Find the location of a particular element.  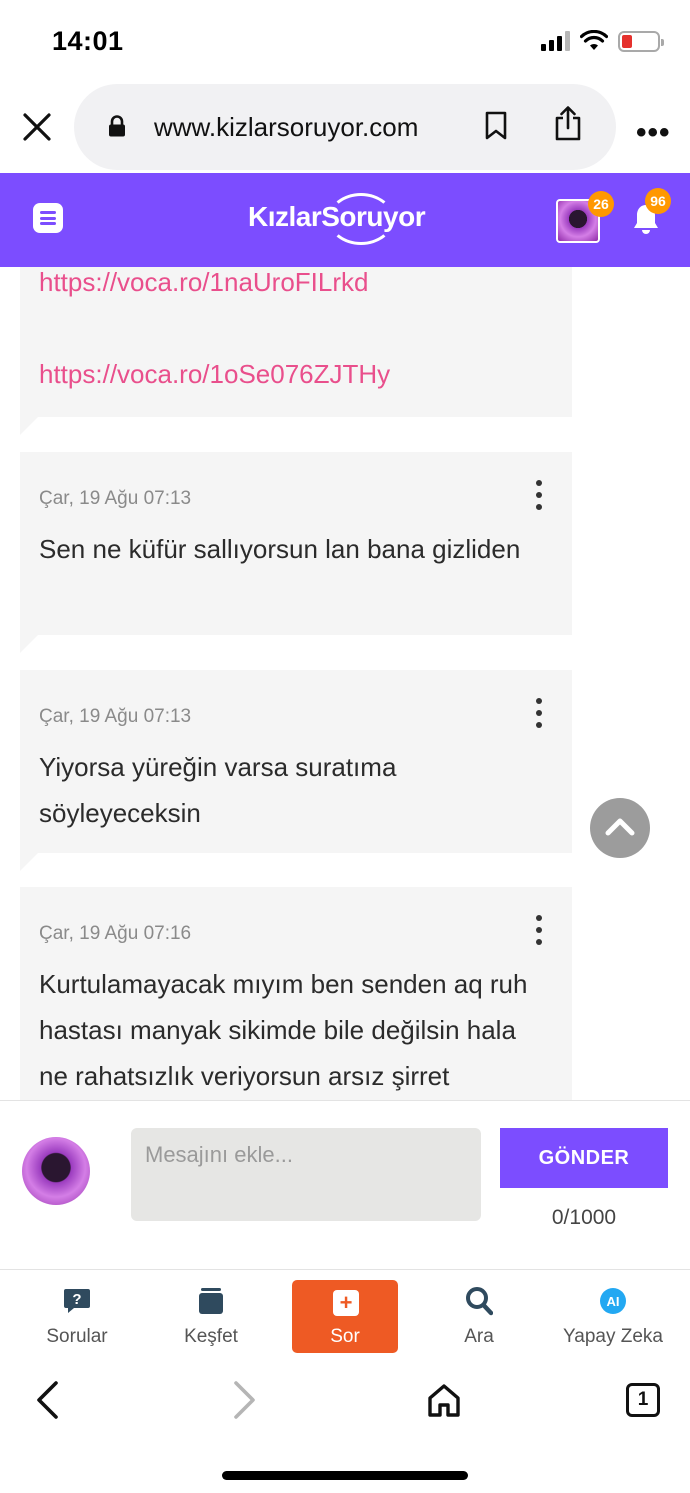

tabs-icon: 1 is located at coordinates (643, 1400).